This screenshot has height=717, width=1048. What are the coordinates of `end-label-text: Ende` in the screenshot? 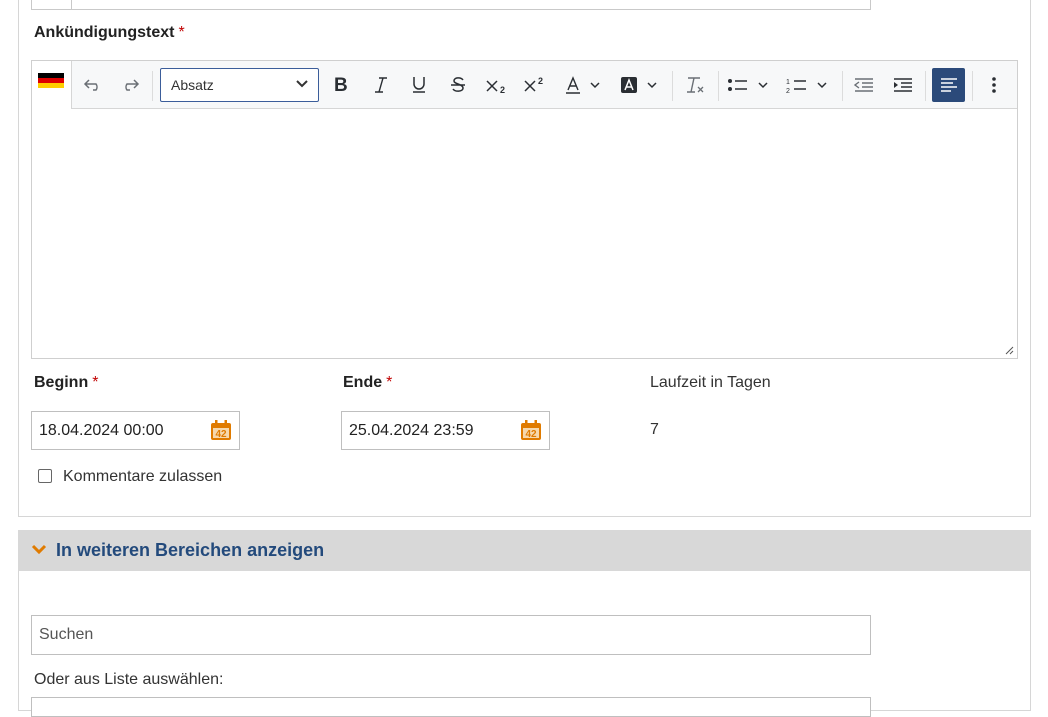 It's located at (363, 382).